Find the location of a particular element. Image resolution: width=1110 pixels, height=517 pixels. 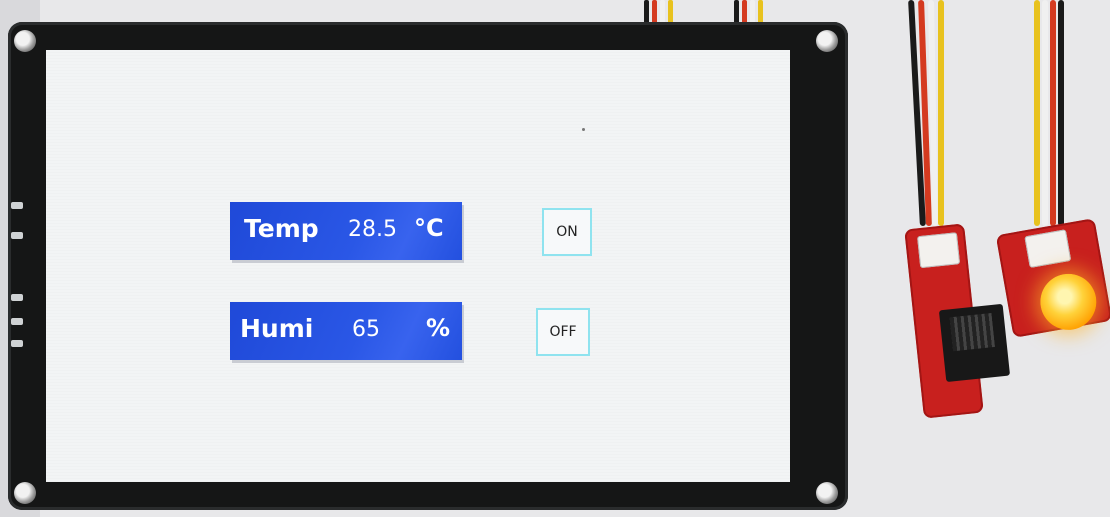

humidity-sensor-board is located at coordinates (957, 321).